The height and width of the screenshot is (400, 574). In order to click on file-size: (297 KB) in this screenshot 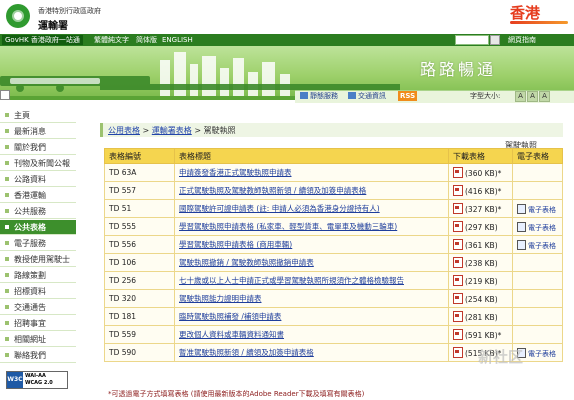, I will do `click(481, 227)`.